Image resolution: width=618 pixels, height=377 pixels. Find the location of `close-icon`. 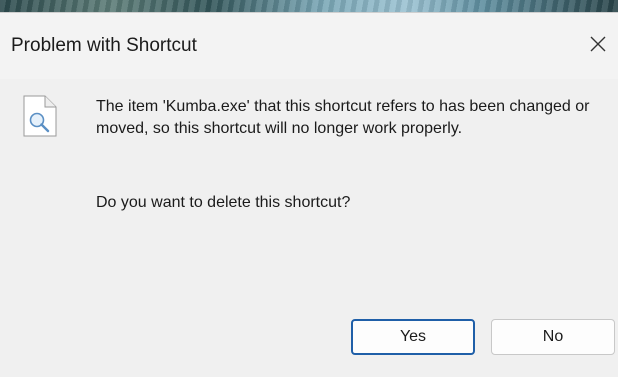

close-icon is located at coordinates (598, 44).